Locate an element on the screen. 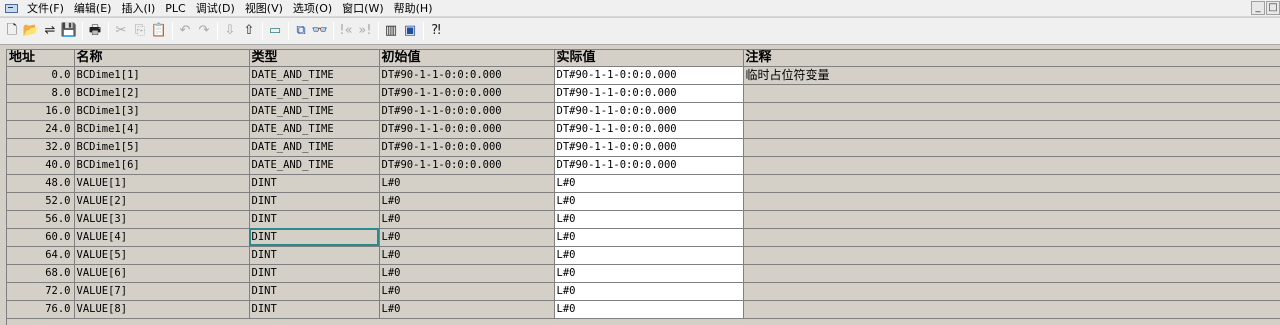 This screenshot has height=325, width=1280. declaration-view-button: ▭ is located at coordinates (275, 31).